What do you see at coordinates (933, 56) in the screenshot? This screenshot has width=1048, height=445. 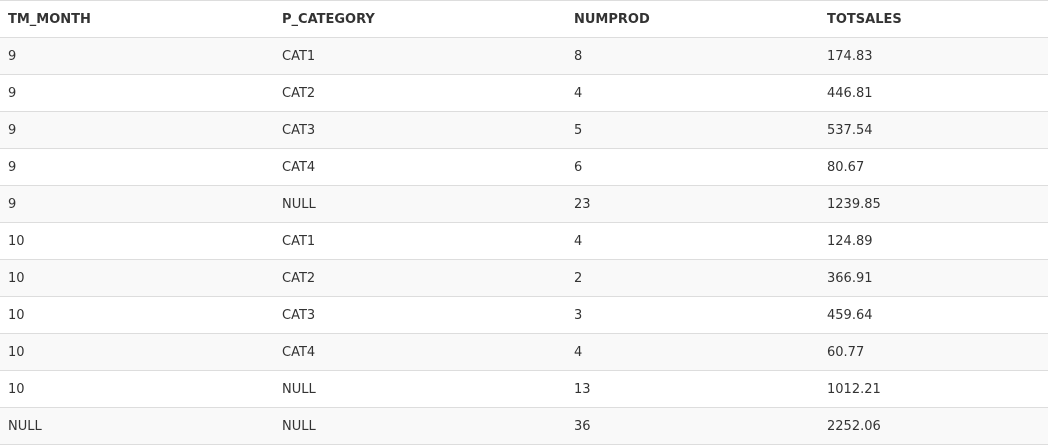 I see `cell-totsales: 174.83` at bounding box center [933, 56].